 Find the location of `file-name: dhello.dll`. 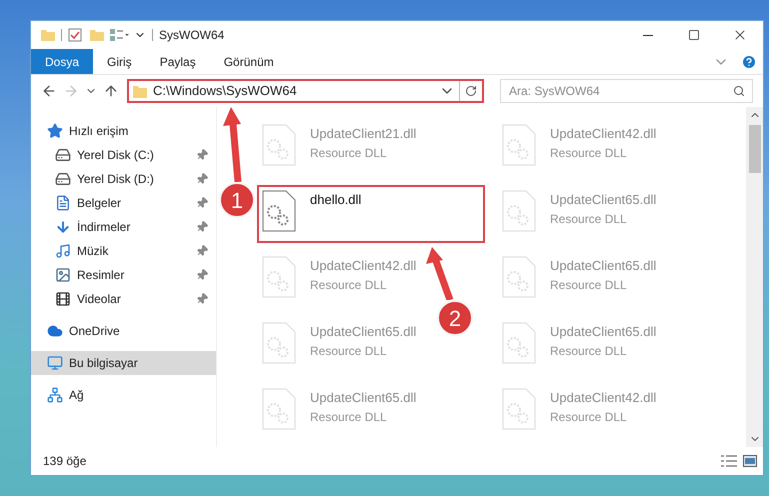

file-name: dhello.dll is located at coordinates (336, 200).